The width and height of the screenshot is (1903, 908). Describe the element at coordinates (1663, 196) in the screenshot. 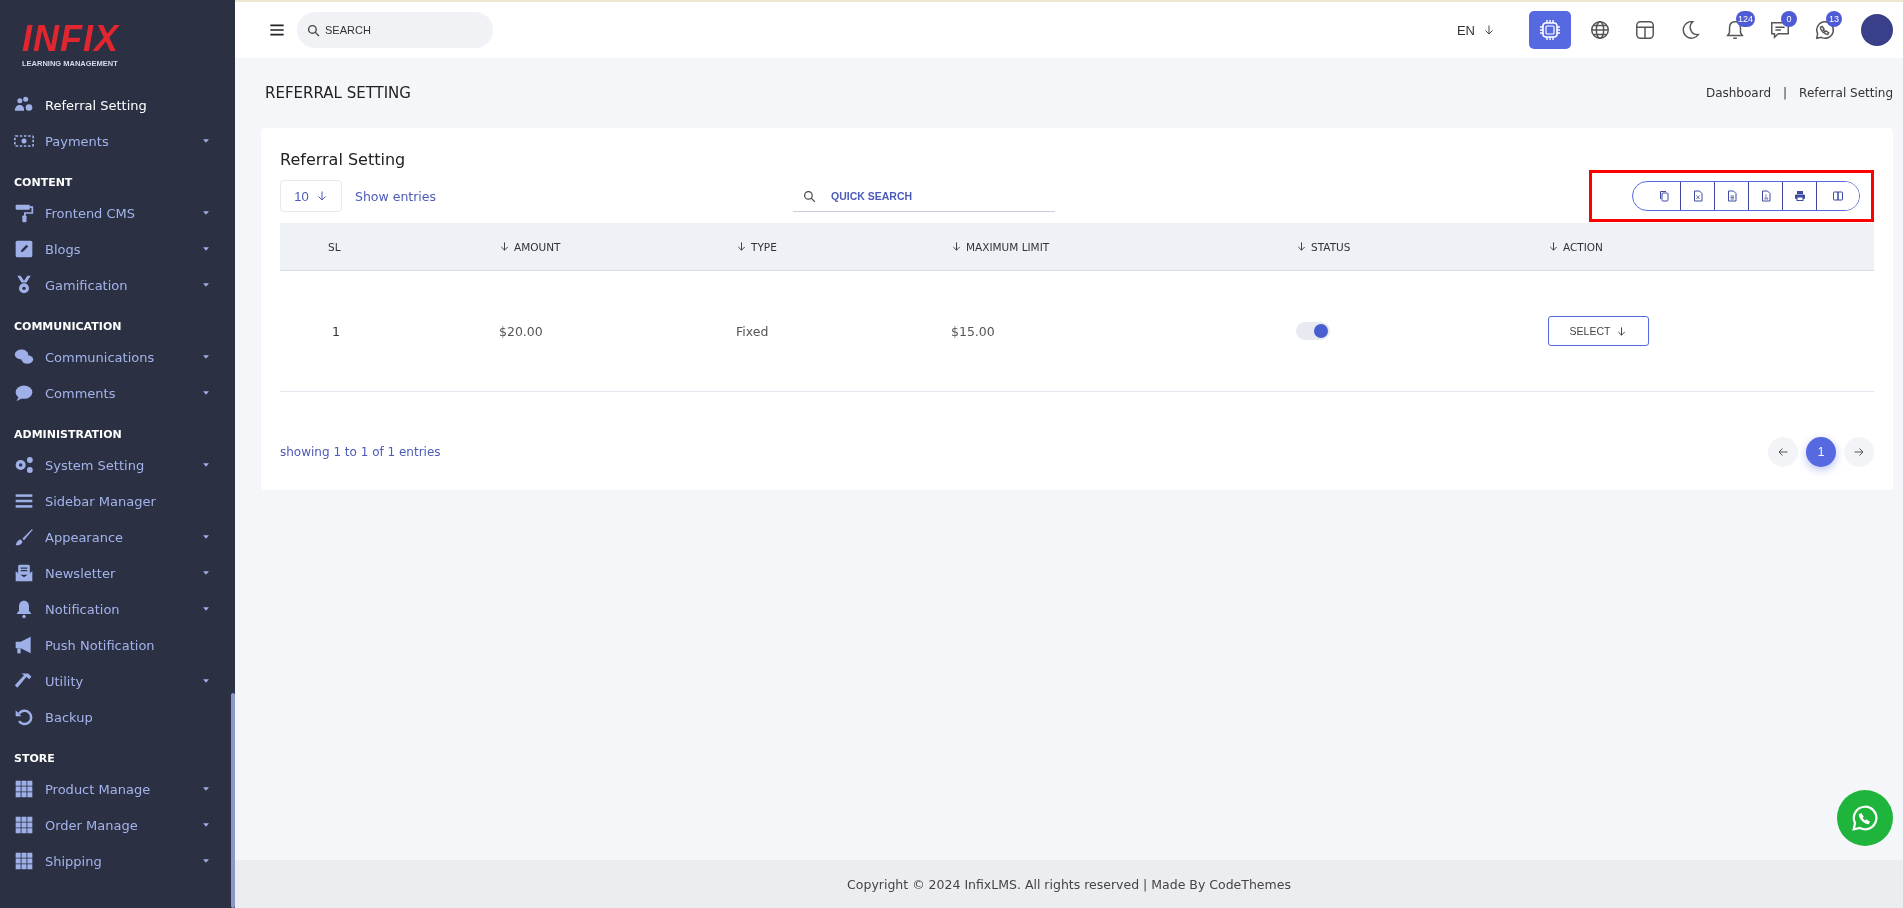

I see `copy-icon` at that location.